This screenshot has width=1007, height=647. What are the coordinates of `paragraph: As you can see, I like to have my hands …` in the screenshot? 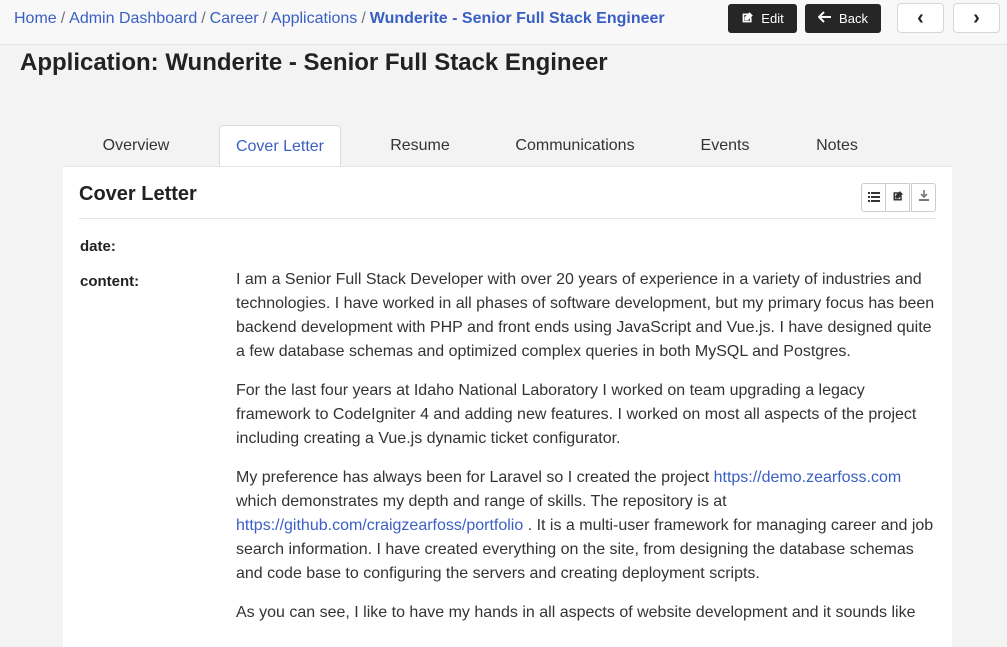 It's located at (576, 612).